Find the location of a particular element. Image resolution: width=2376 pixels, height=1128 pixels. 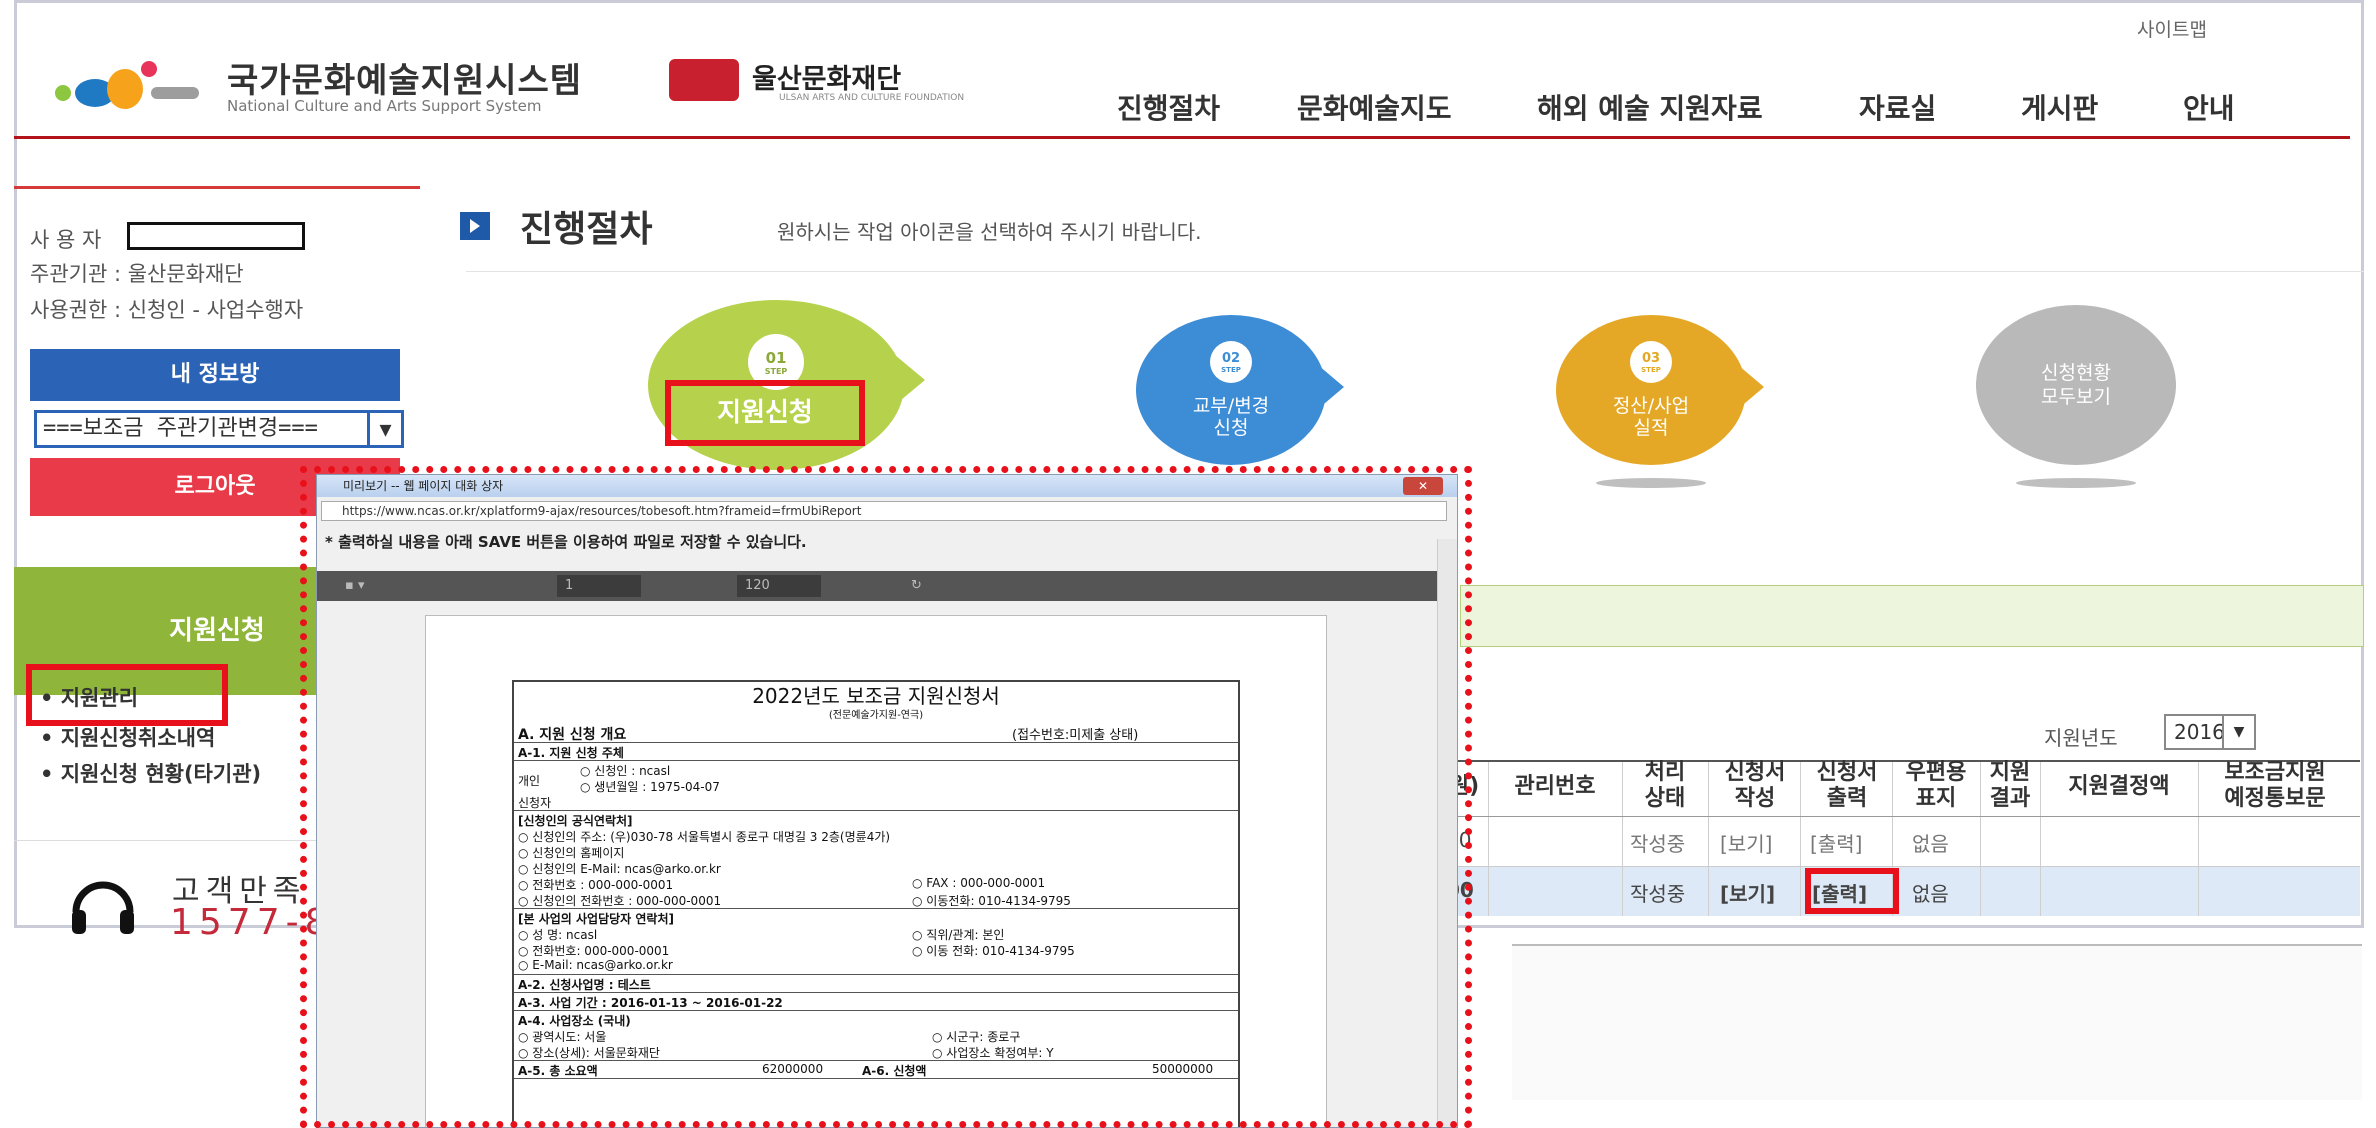

menu-item-cancel-history: • 지원신청취소내역 is located at coordinates (127, 737).